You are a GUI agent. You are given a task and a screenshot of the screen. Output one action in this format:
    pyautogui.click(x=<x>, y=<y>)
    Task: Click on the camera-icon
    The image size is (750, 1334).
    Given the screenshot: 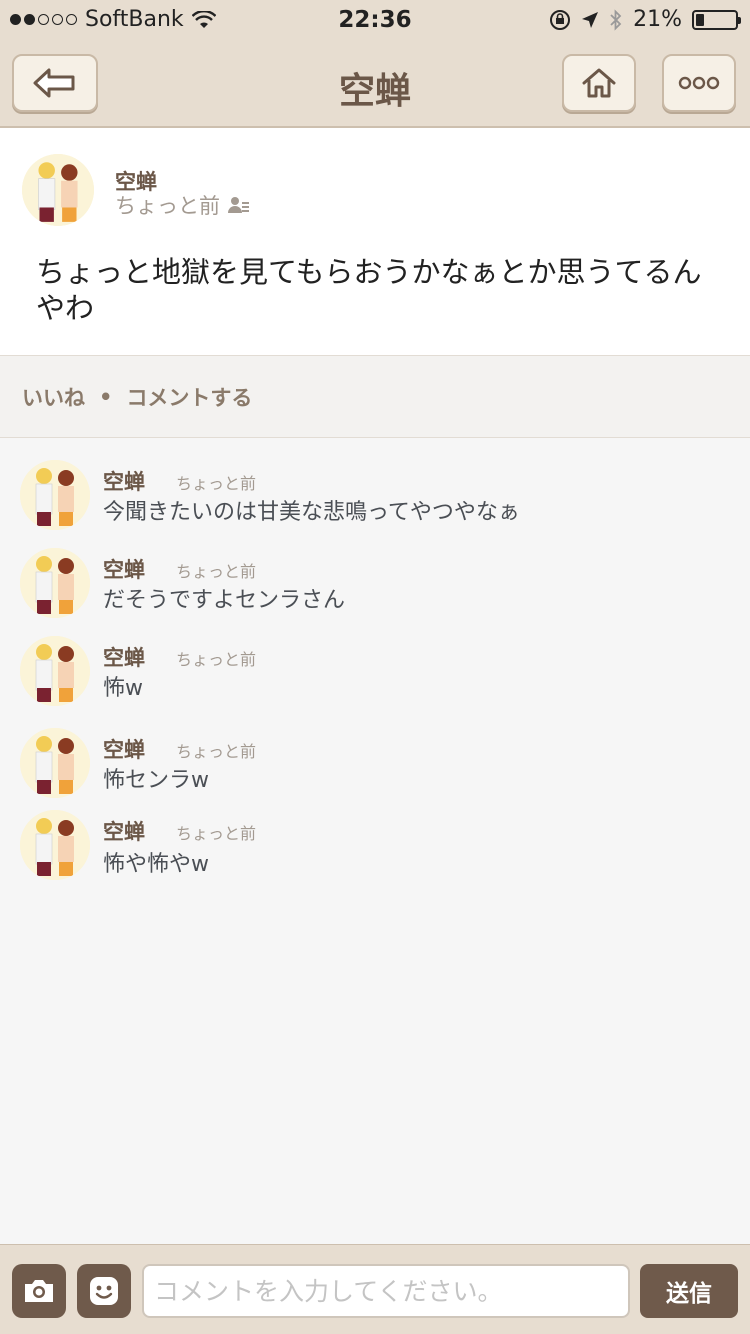 What is the action you would take?
    pyautogui.click(x=39, y=1291)
    